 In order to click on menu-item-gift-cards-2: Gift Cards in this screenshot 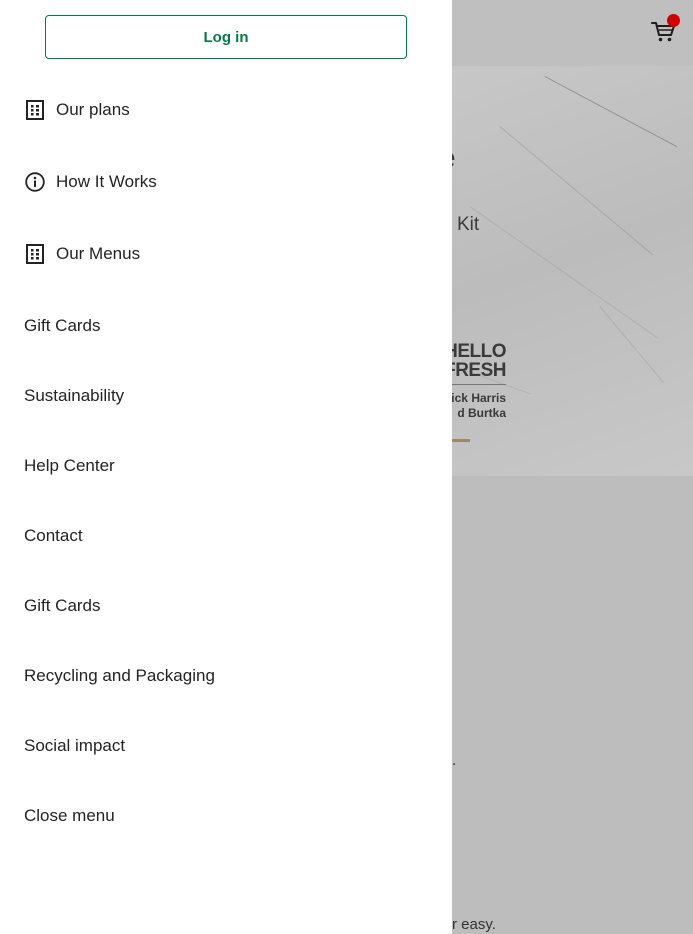, I will do `click(62, 606)`.